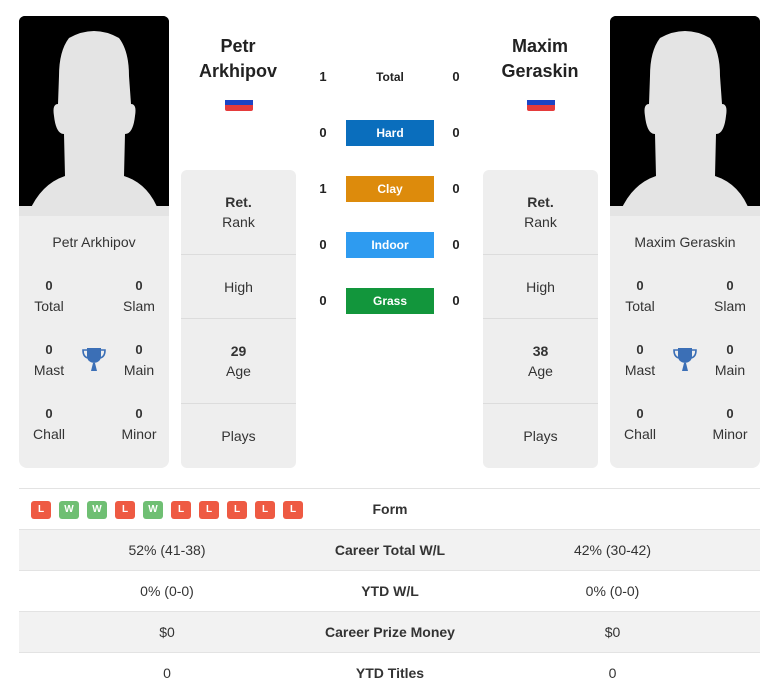 The width and height of the screenshot is (779, 699). I want to click on surface-hard-button: Hard, so click(390, 133).